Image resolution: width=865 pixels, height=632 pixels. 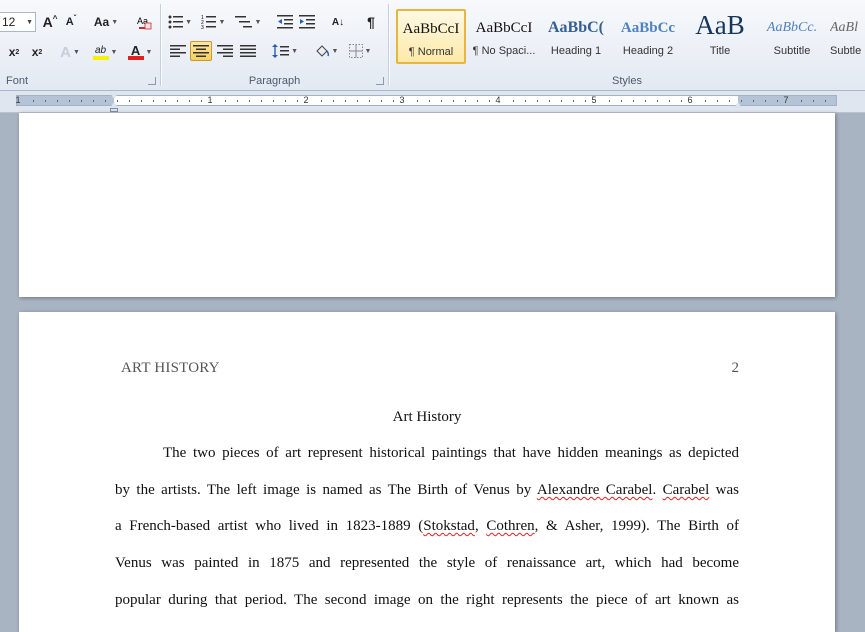 I want to click on font-color-icon: A, so click(x=135, y=50).